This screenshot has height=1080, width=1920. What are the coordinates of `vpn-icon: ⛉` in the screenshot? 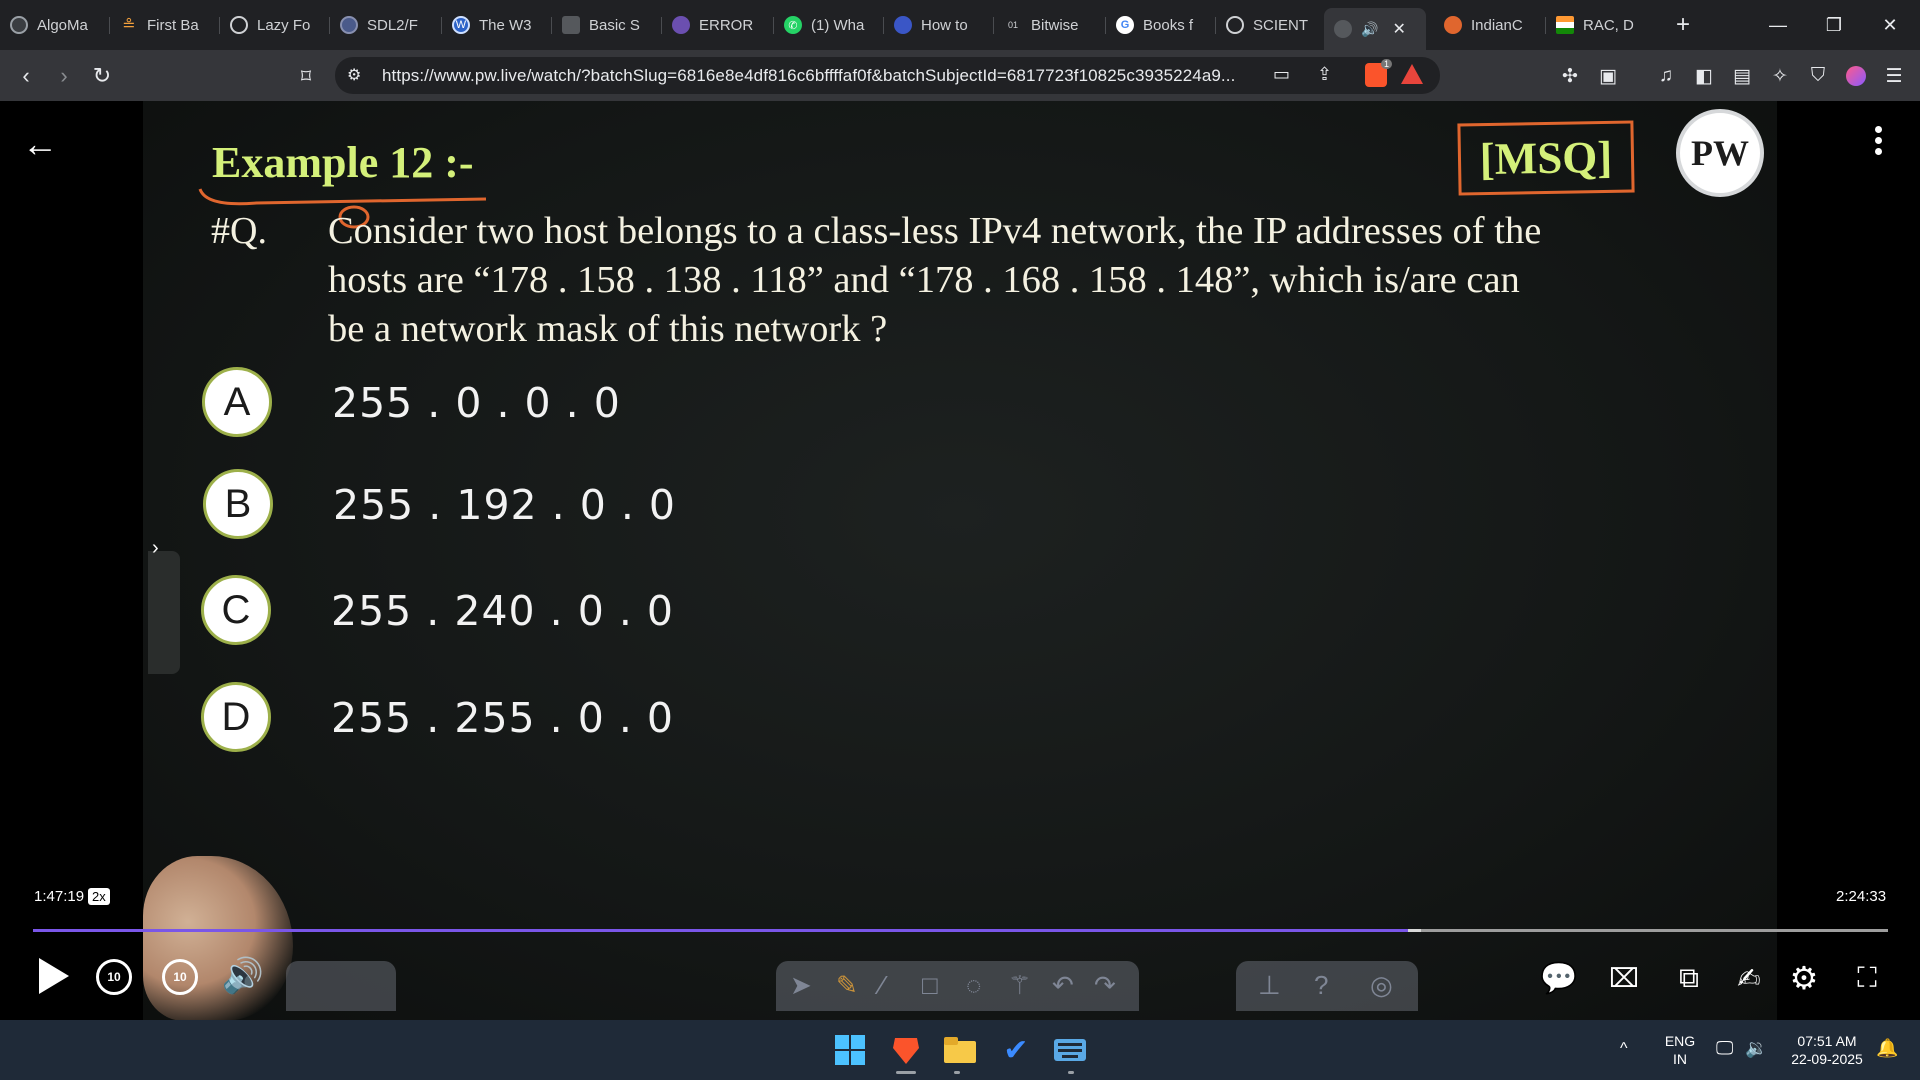 It's located at (1818, 76).